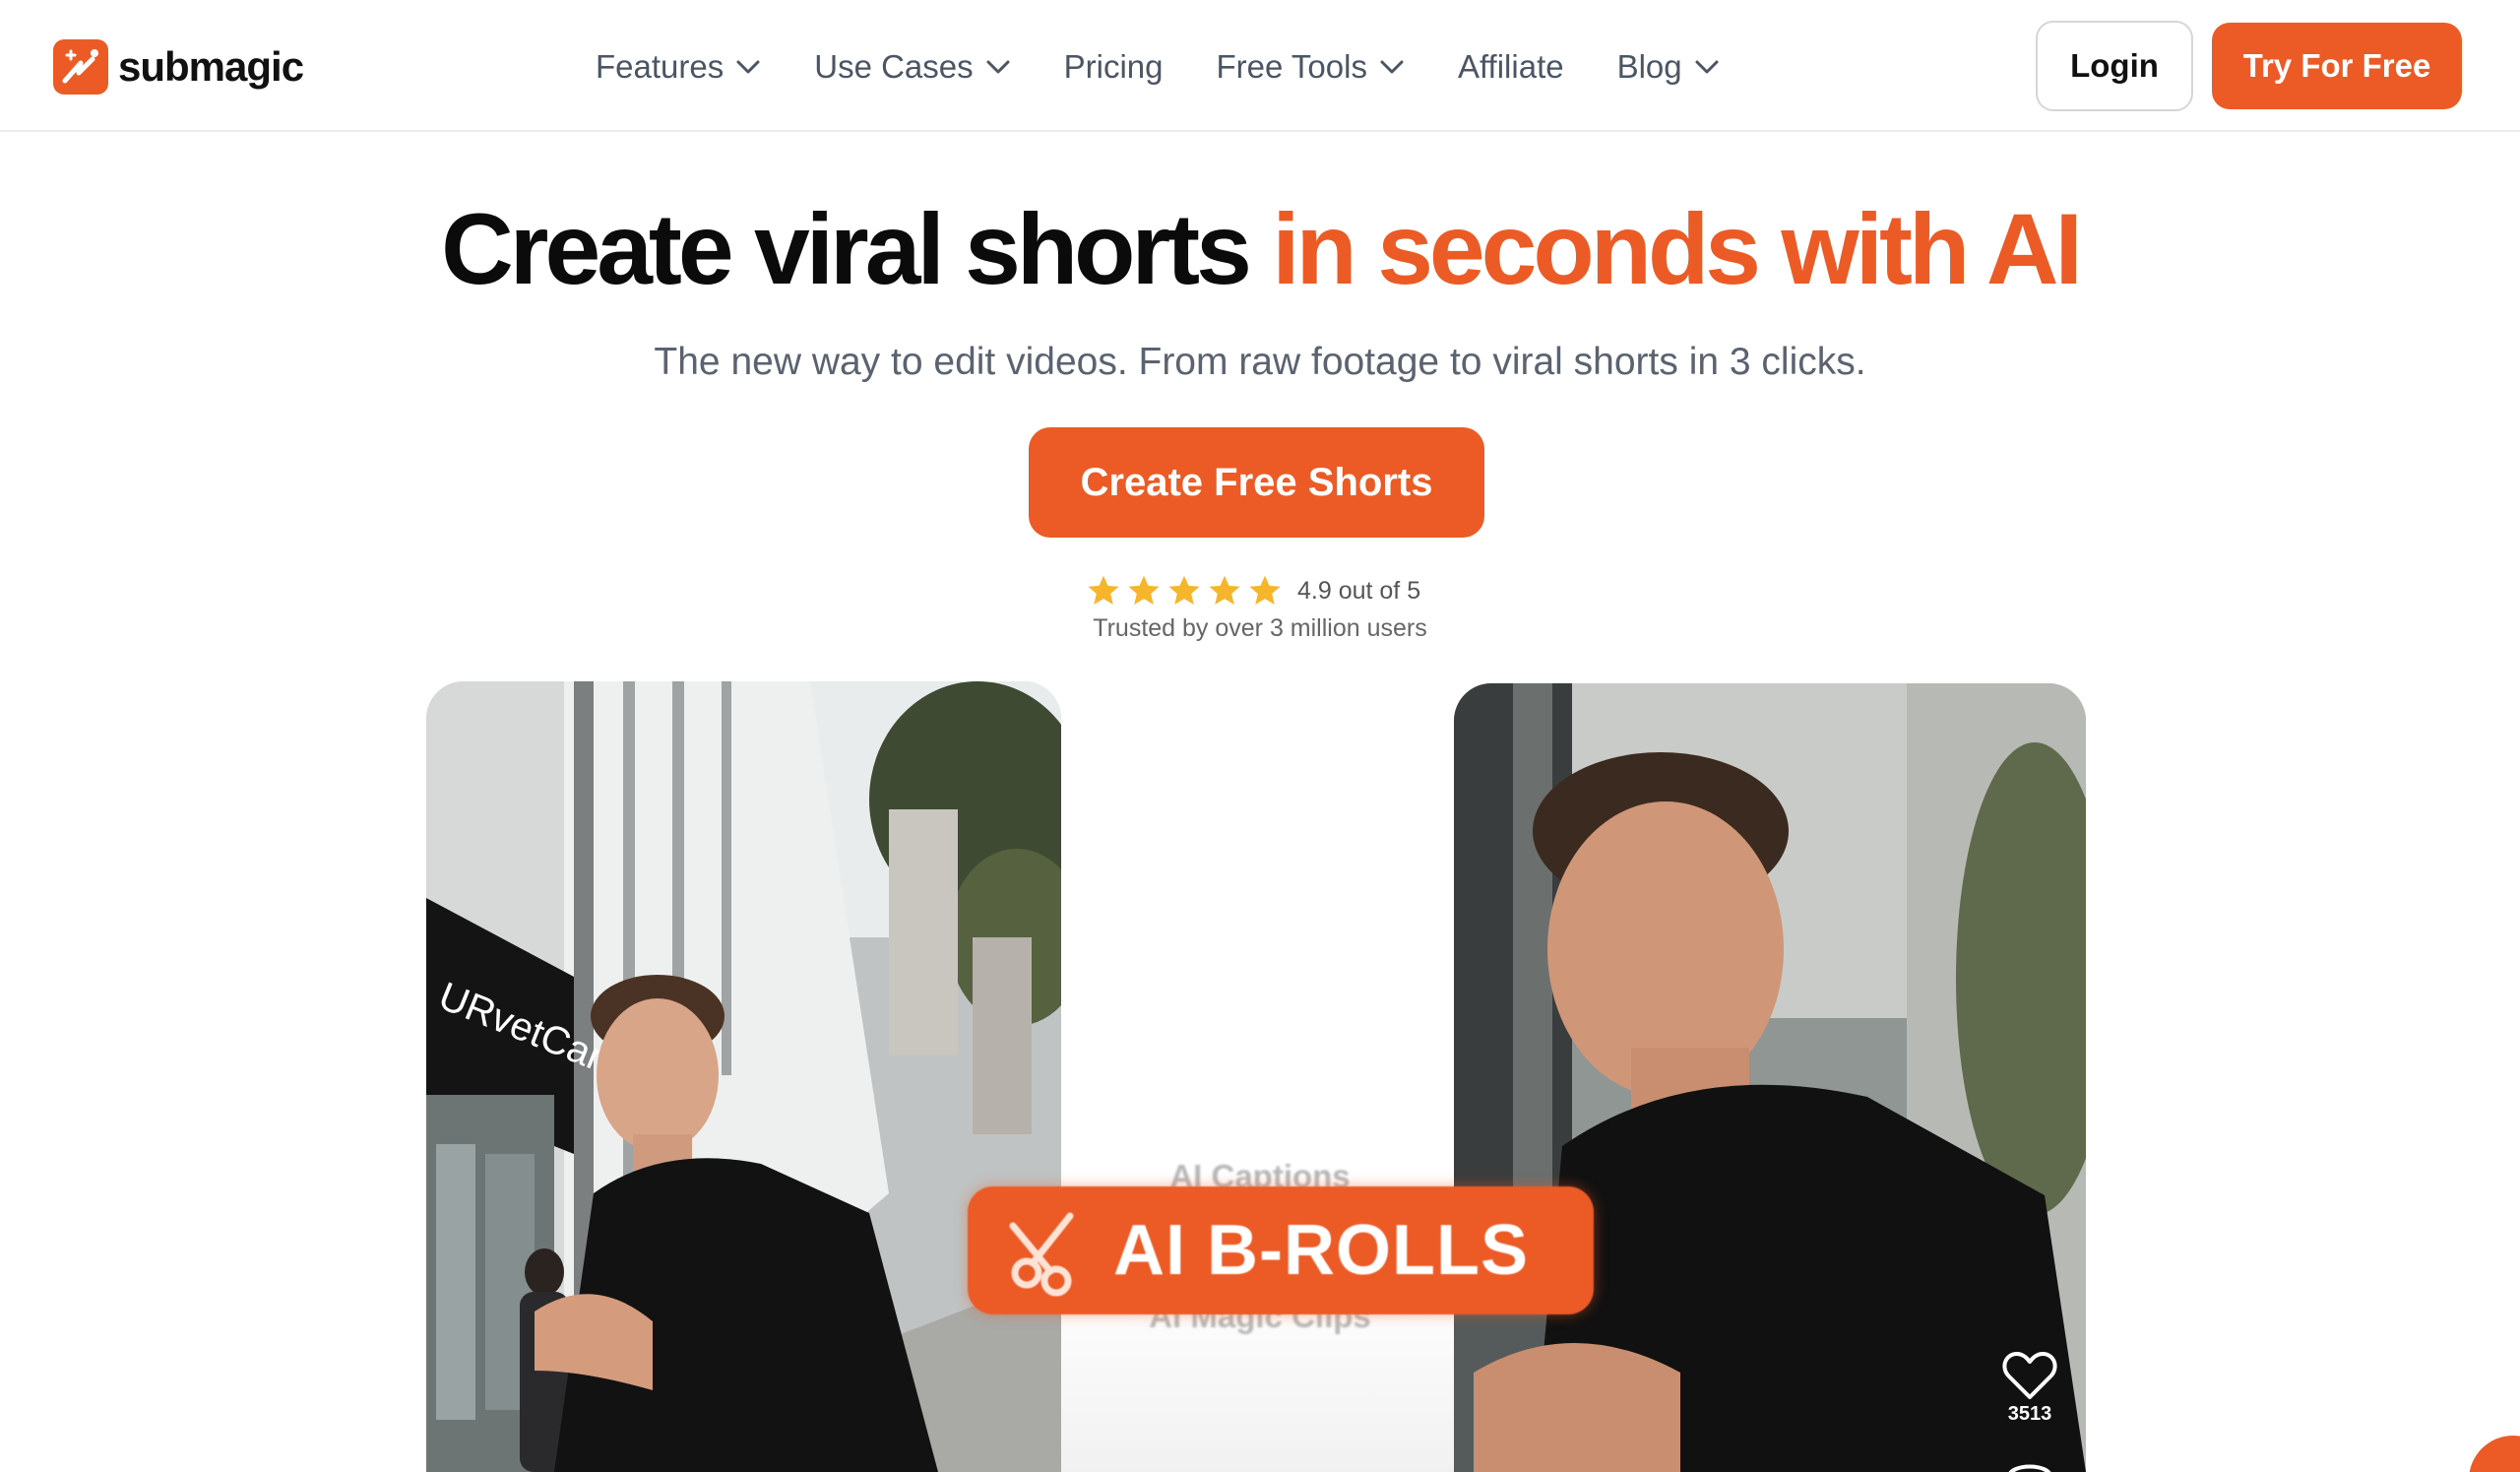 The image size is (2520, 1472). Describe the element at coordinates (1321, 1250) in the screenshot. I see `feature-pill-label: AI B-ROLLS` at that location.